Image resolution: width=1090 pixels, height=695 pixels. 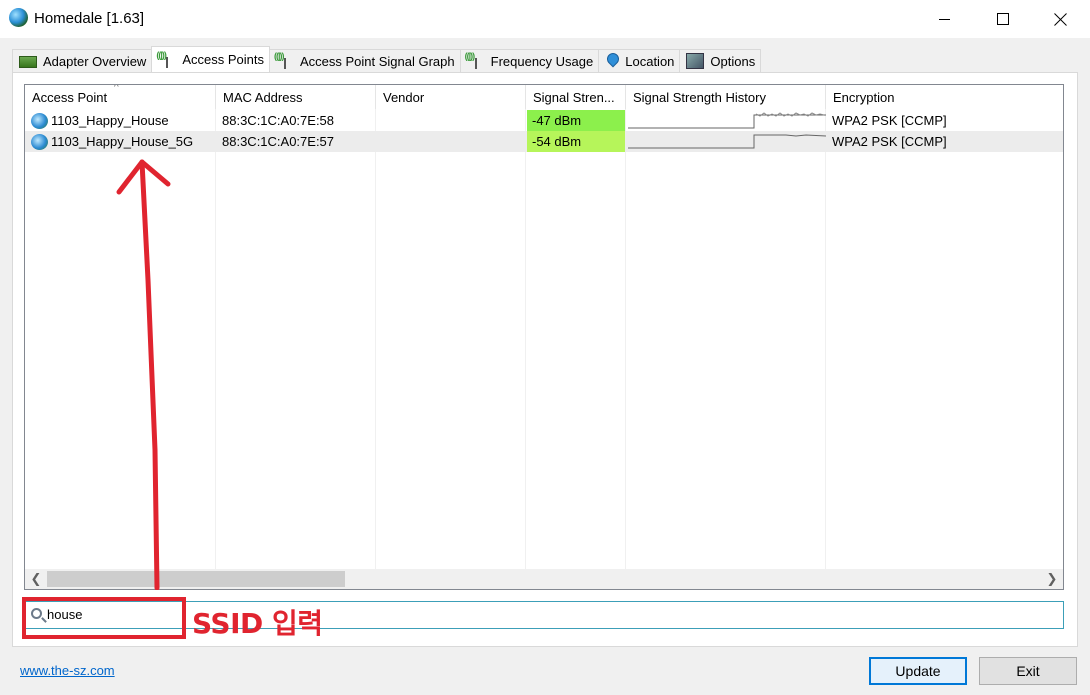 What do you see at coordinates (196, 579) in the screenshot?
I see `scrollbar-thumb` at bounding box center [196, 579].